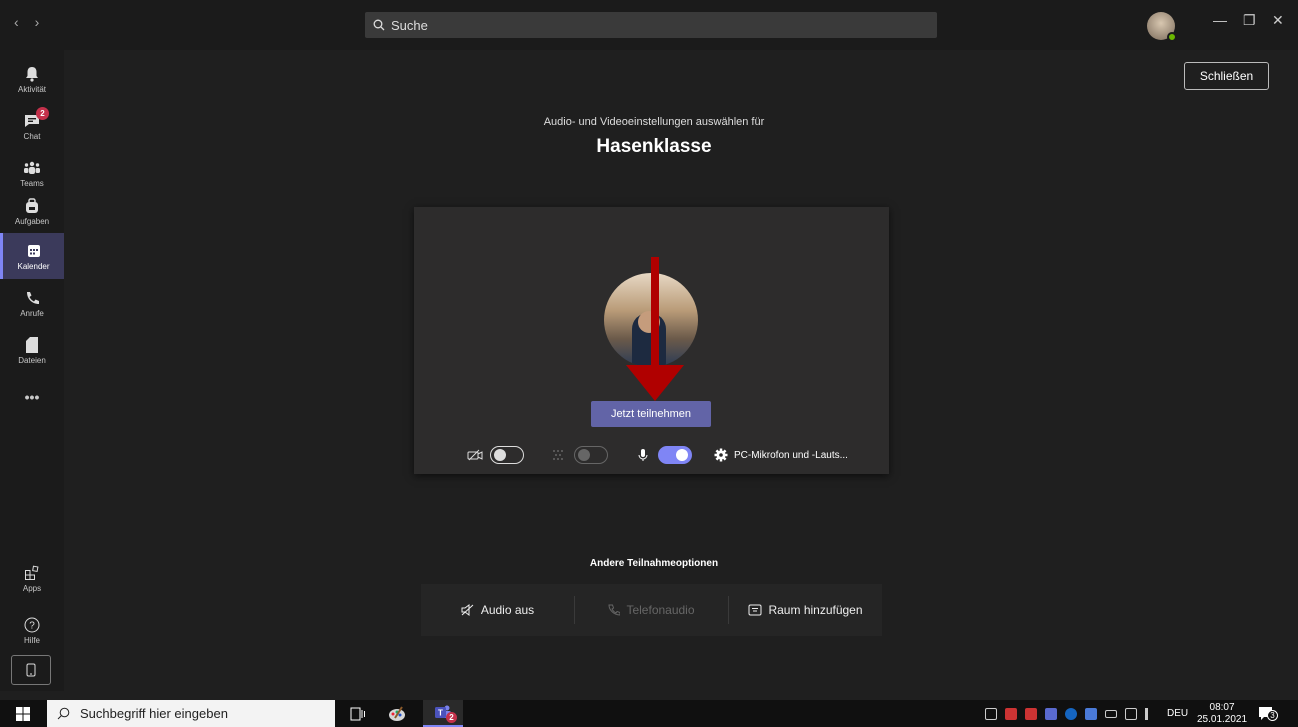 This screenshot has height=727, width=1298. I want to click on teams-icon, so click(32, 168).